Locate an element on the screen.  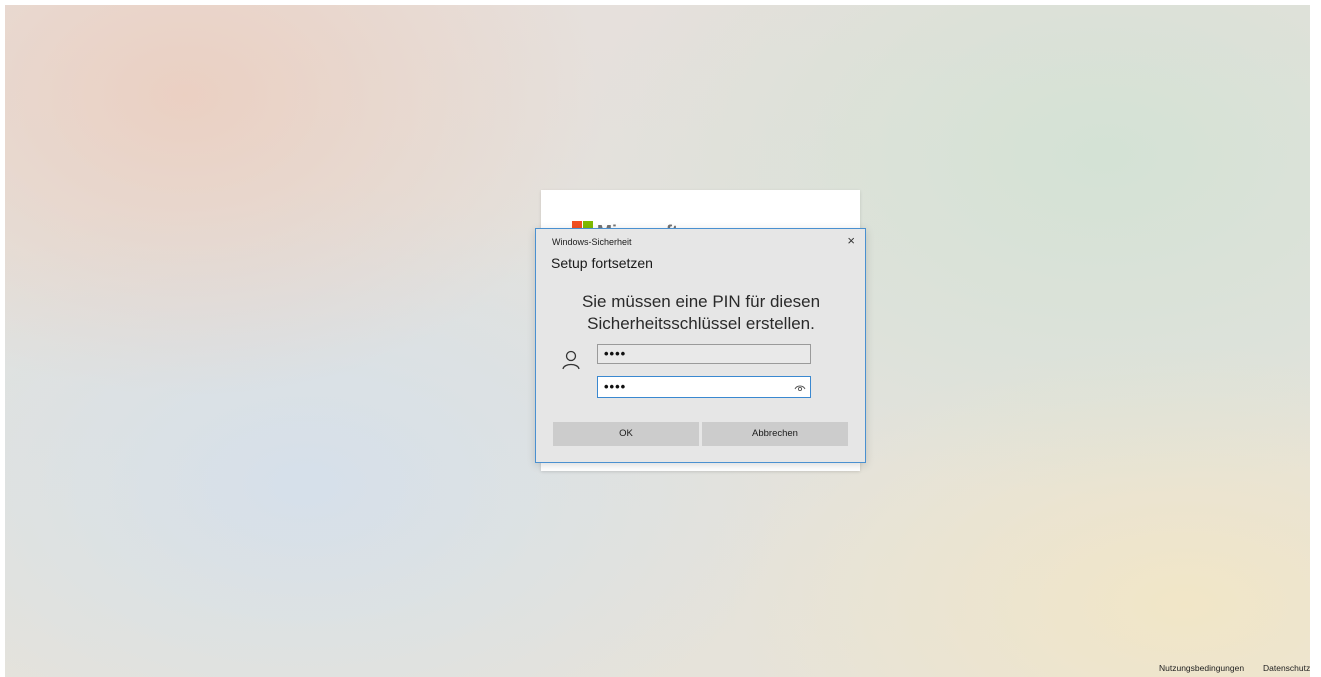
dialog-title: Setup fortsetzen is located at coordinates (602, 263).